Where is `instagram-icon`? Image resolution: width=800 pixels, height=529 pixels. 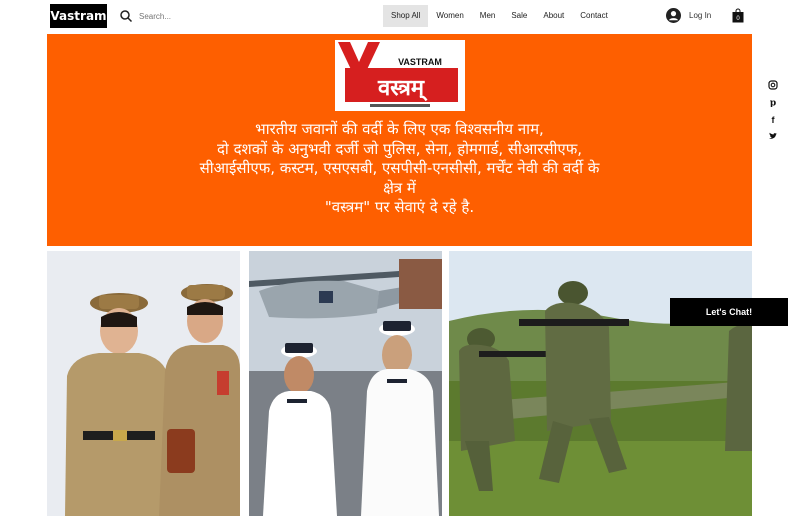
instagram-icon is located at coordinates (773, 85).